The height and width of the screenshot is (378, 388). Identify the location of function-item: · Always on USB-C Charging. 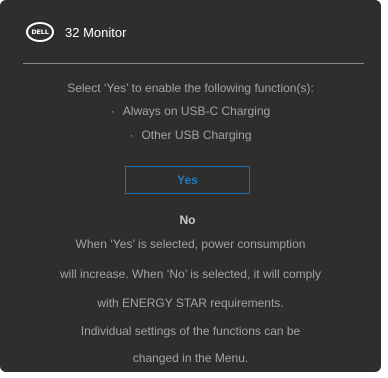
(190, 111).